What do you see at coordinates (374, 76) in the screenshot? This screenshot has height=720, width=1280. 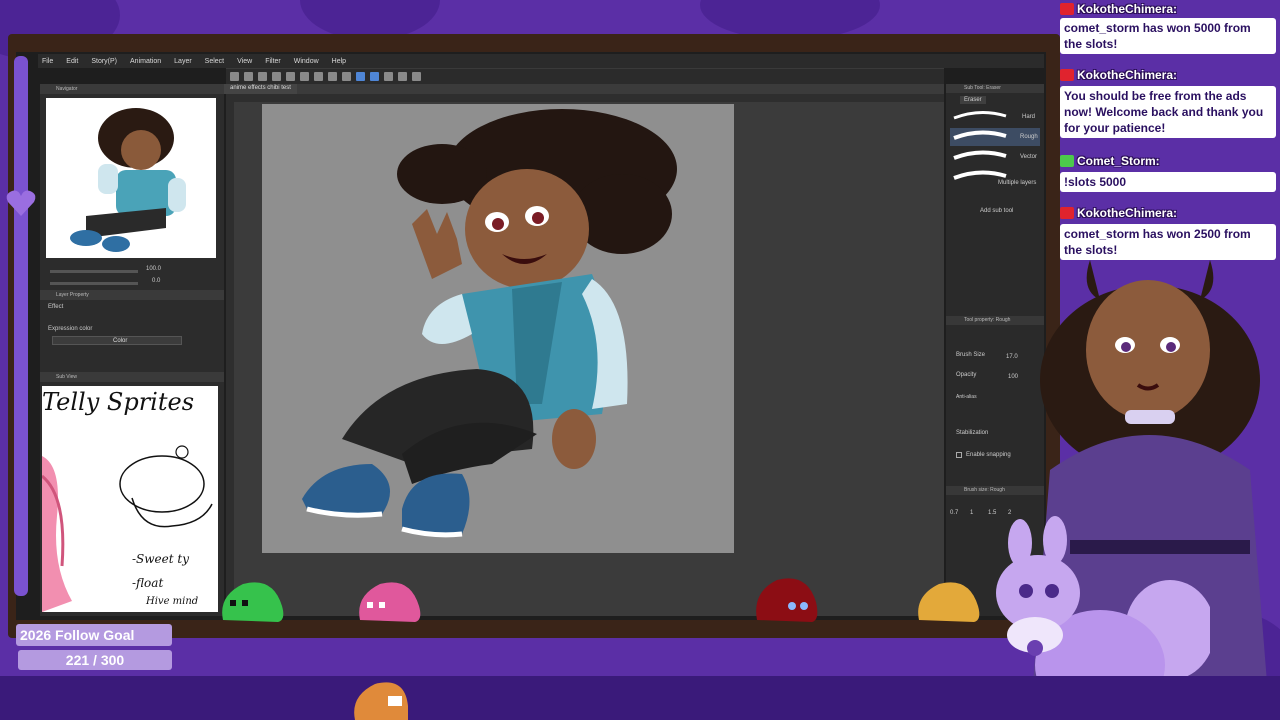 I see `snap-grid-icon` at bounding box center [374, 76].